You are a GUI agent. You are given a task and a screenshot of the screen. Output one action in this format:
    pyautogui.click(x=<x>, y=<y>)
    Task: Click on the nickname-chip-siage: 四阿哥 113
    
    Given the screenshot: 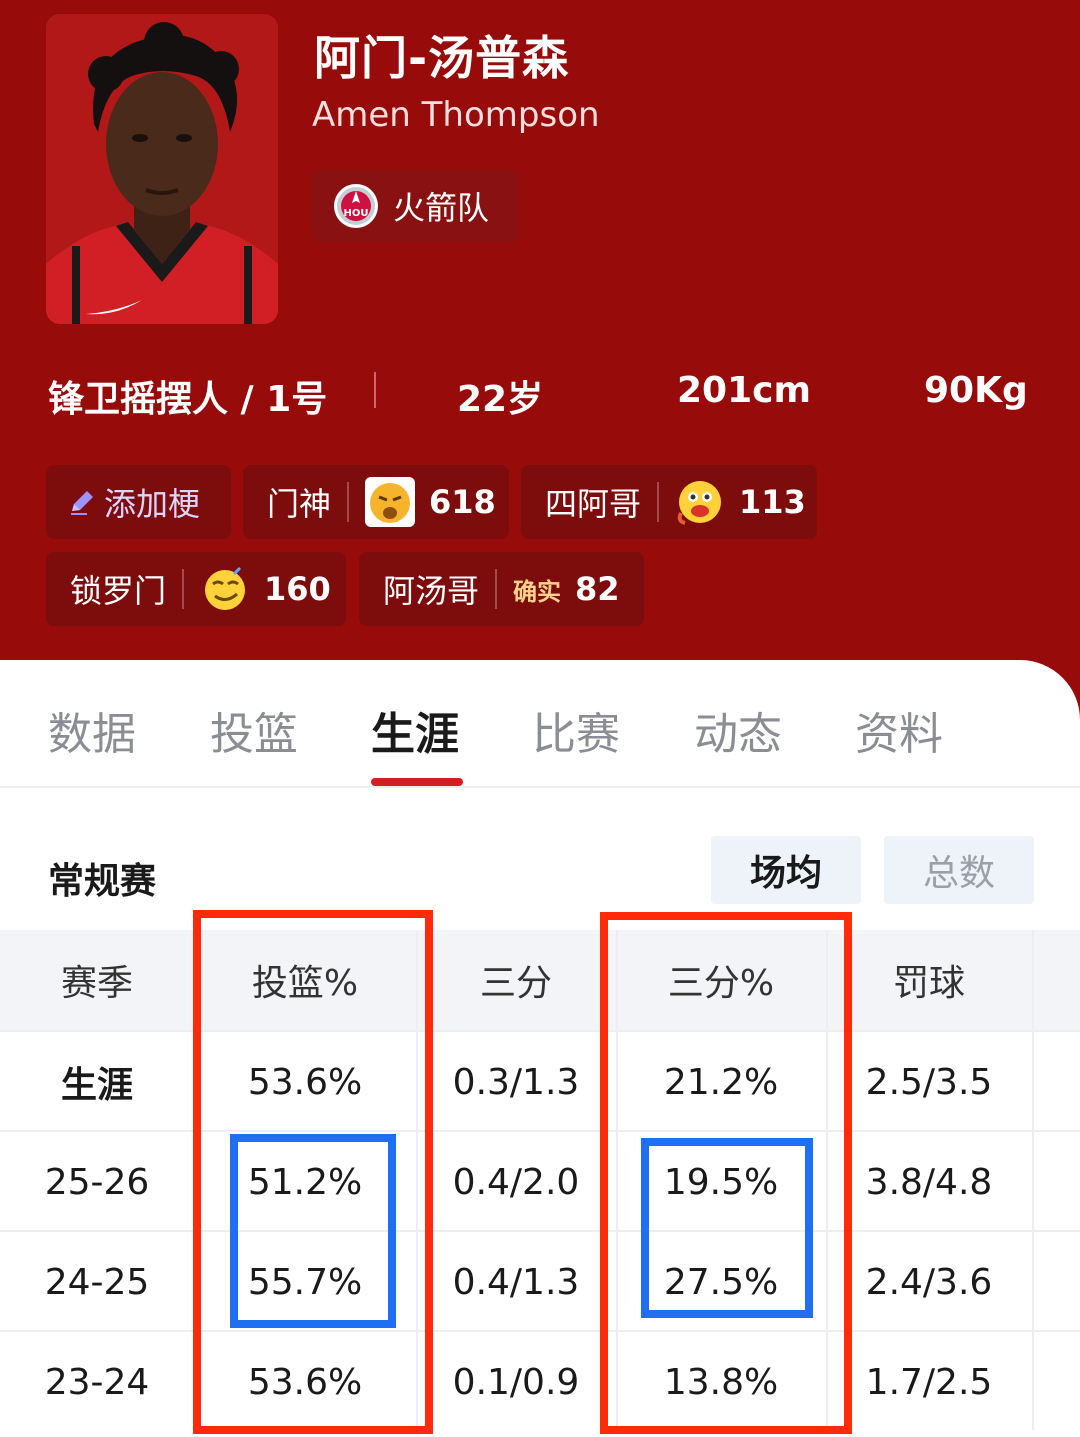 What is the action you would take?
    pyautogui.click(x=669, y=502)
    